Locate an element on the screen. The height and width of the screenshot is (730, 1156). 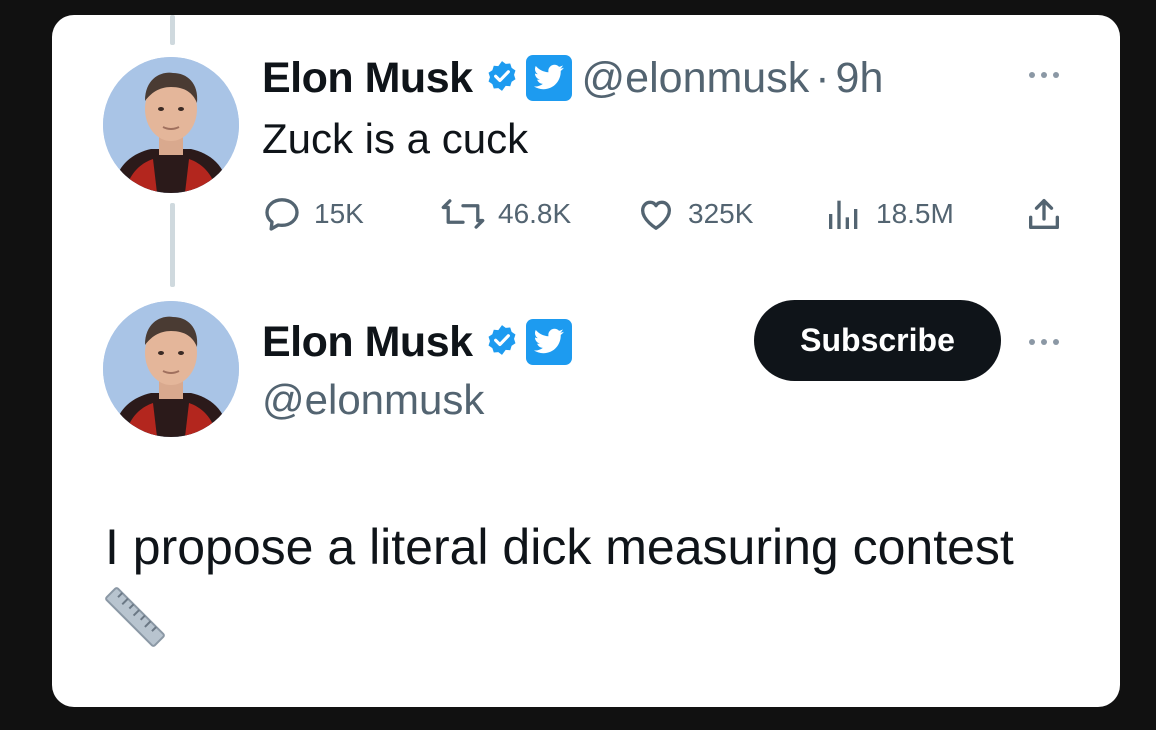
tweet1-action-bar: 15K 46.8K 325K 18.5M is located at coordinates (662, 214).